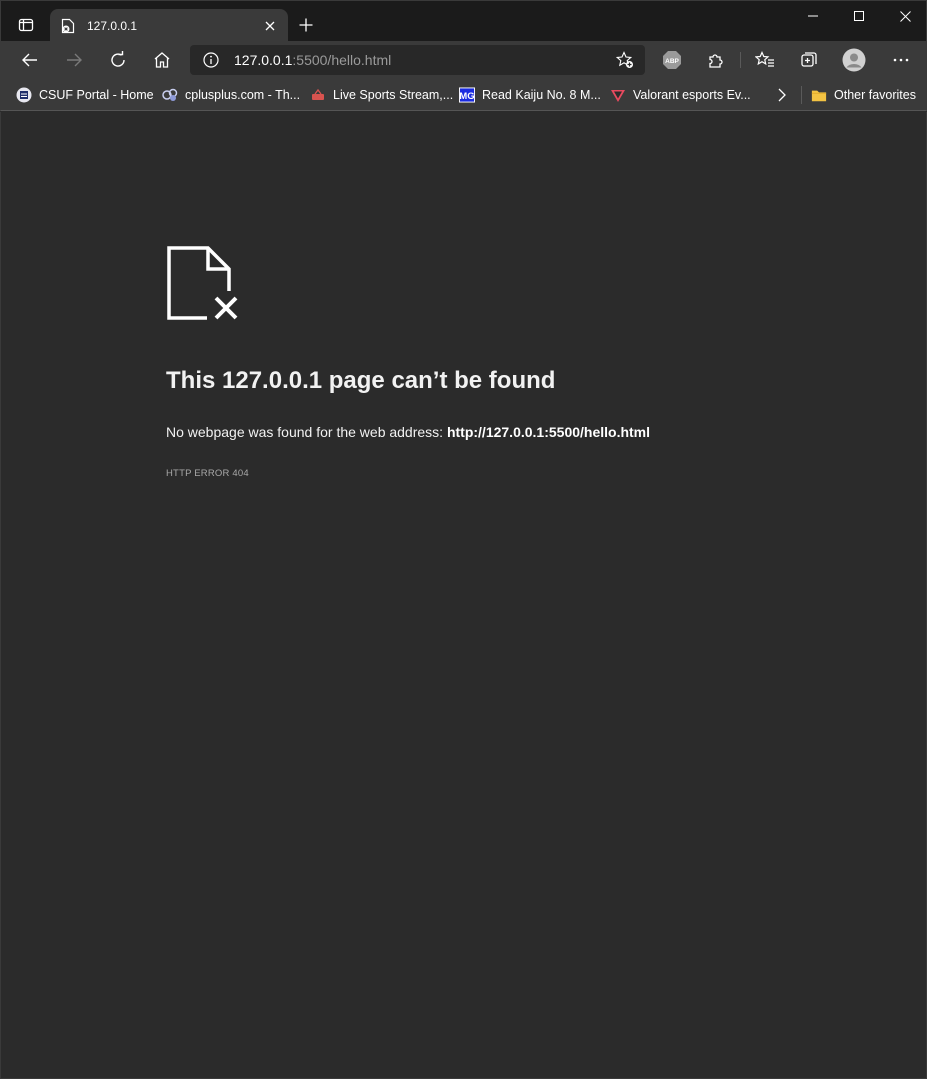  What do you see at coordinates (118, 60) in the screenshot?
I see `refresh-icon` at bounding box center [118, 60].